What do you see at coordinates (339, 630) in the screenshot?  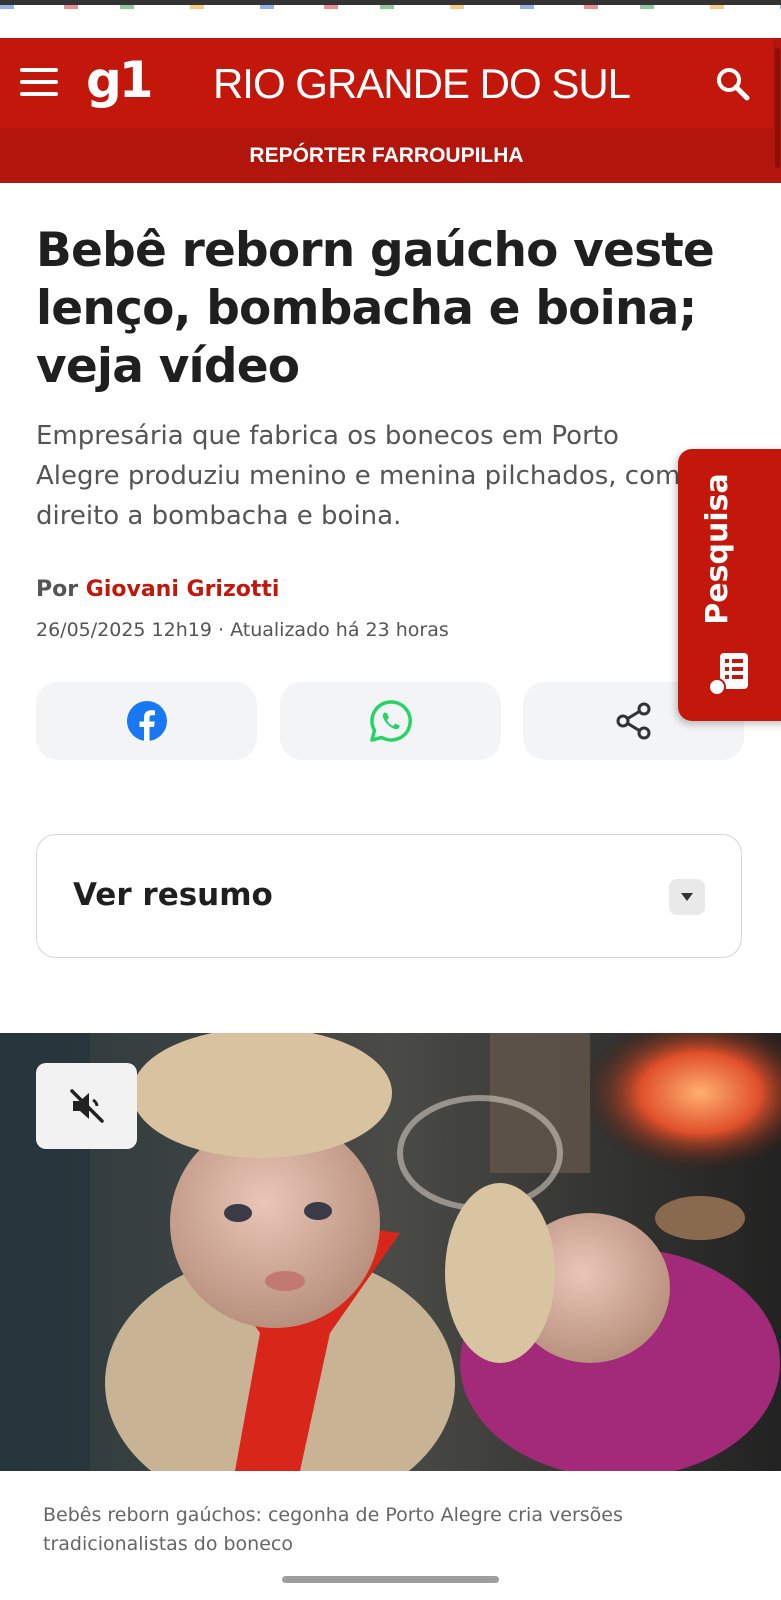 I see `updated-time: Atualizado há 23 horas` at bounding box center [339, 630].